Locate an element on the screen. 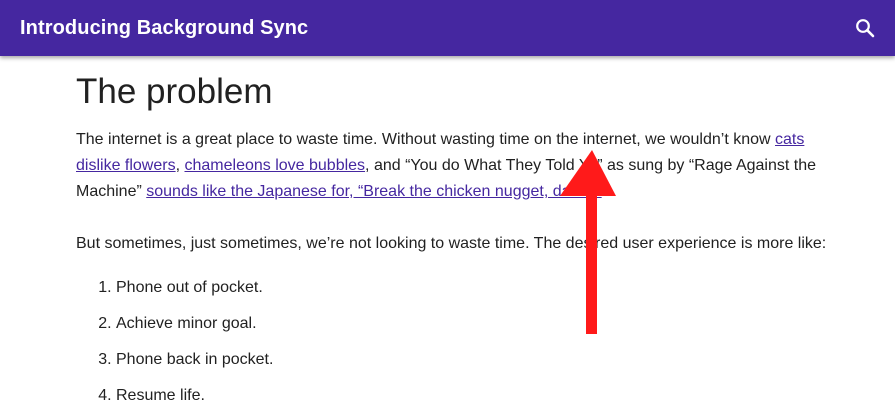 The image size is (895, 419). search-button is located at coordinates (865, 28).